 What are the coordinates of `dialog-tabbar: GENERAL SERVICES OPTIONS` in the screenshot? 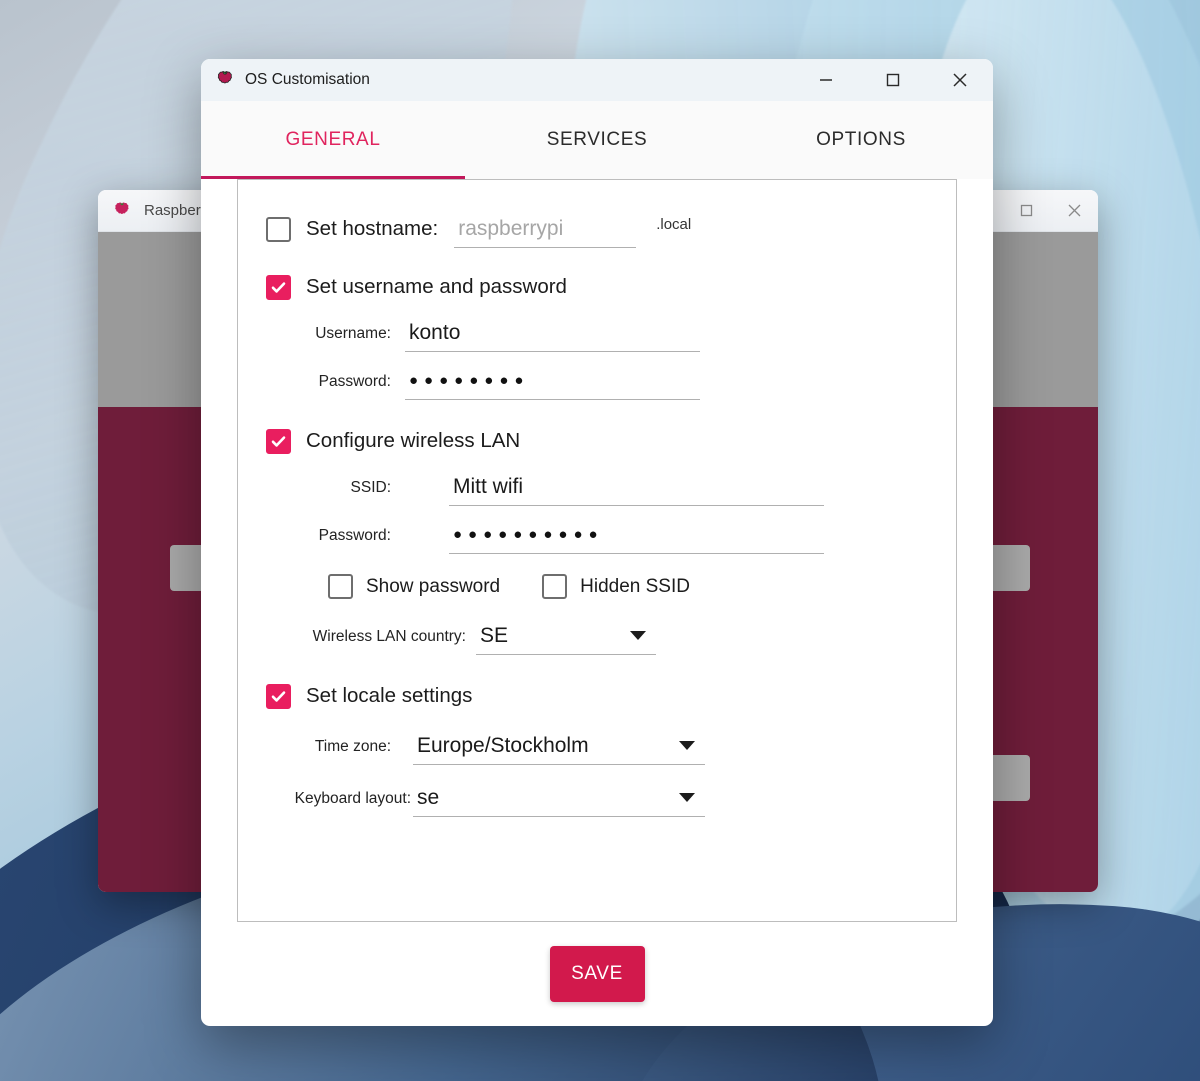 It's located at (597, 140).